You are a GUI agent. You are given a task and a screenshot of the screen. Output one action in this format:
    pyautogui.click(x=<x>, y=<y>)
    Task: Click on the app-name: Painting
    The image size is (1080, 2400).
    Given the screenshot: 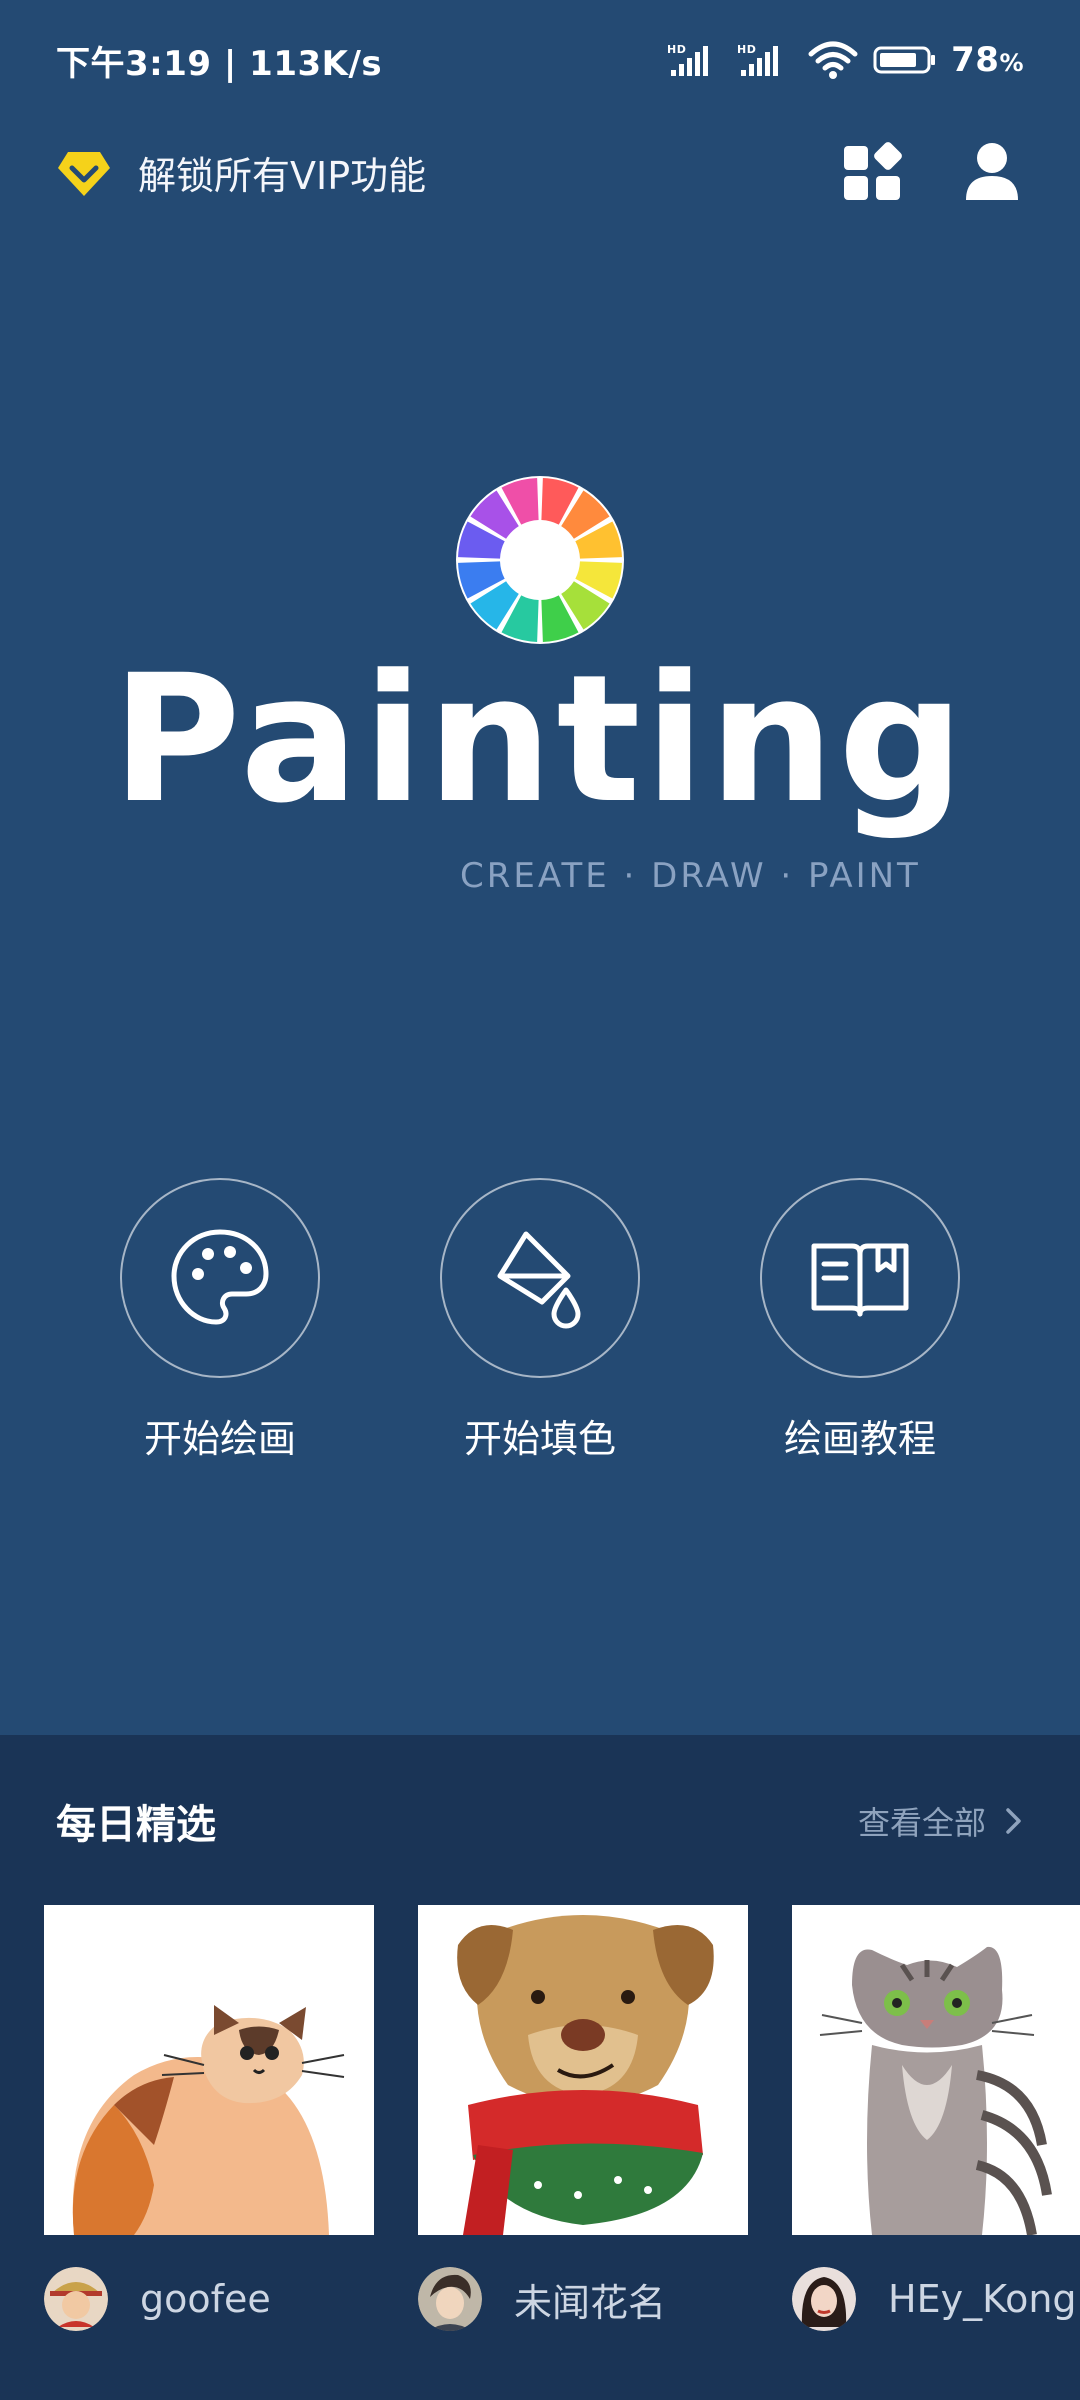 What is the action you would take?
    pyautogui.click(x=540, y=739)
    